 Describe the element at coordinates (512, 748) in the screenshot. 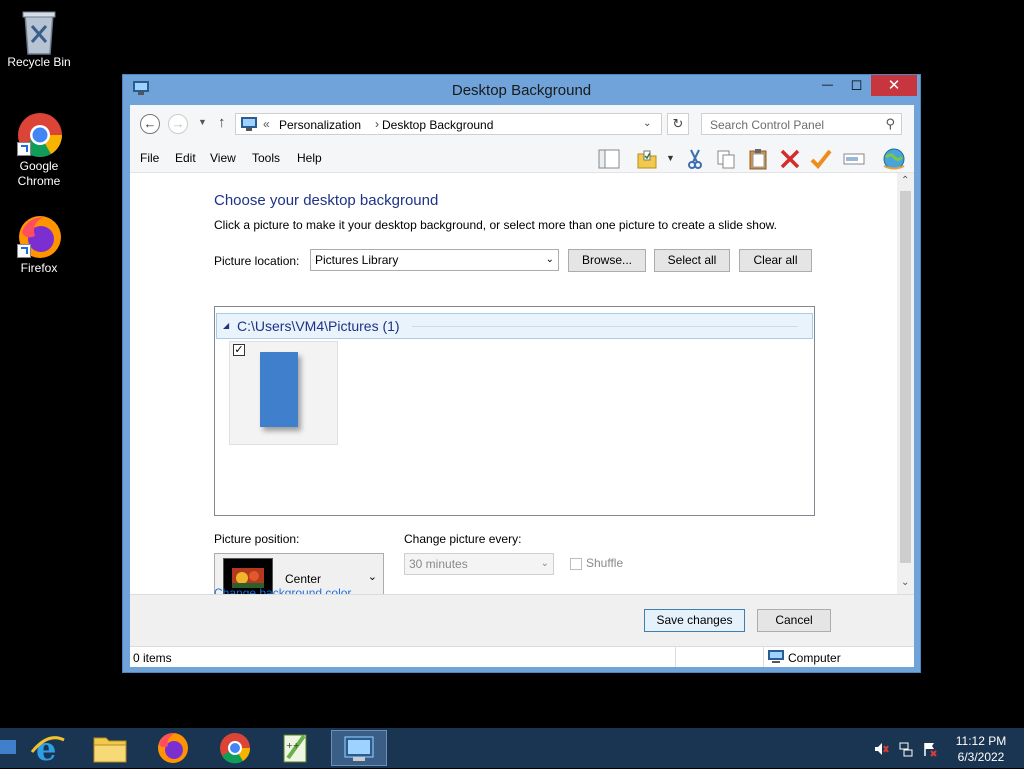

I see `taskbar: e ++ 11:12 PM 6/3/2022` at that location.